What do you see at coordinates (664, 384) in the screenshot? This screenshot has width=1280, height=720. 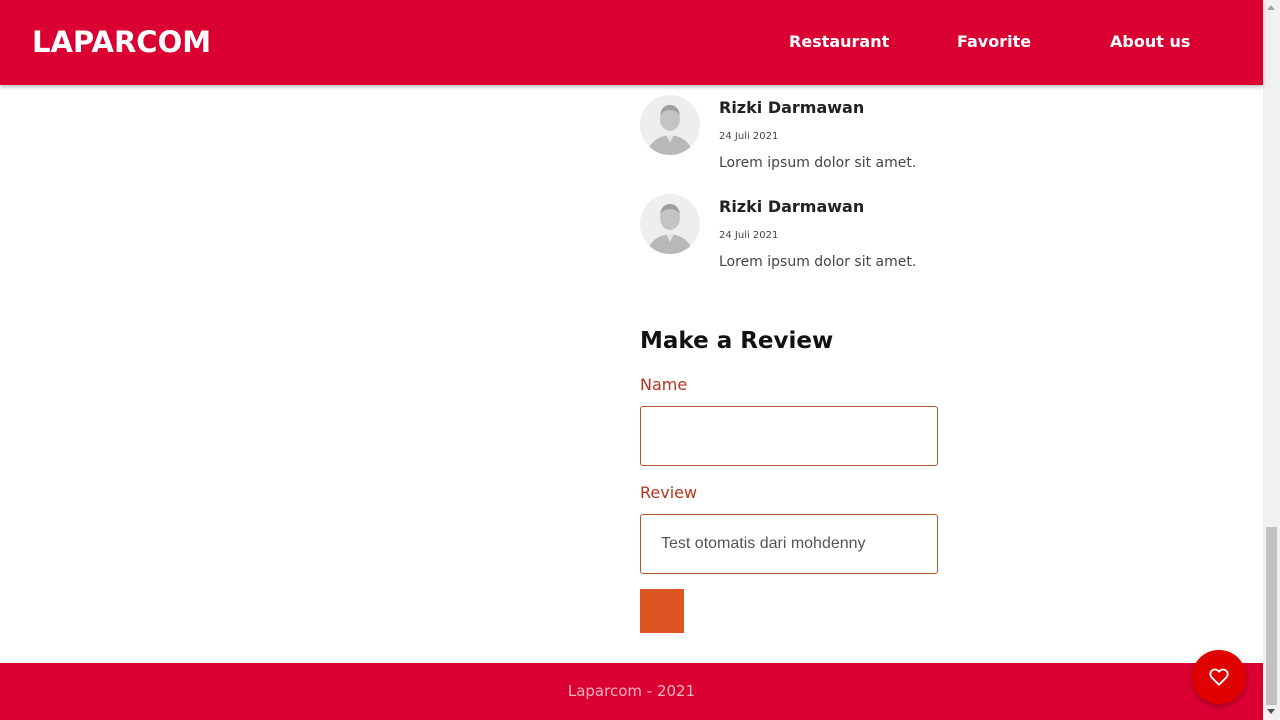 I see `name-label: Name` at bounding box center [664, 384].